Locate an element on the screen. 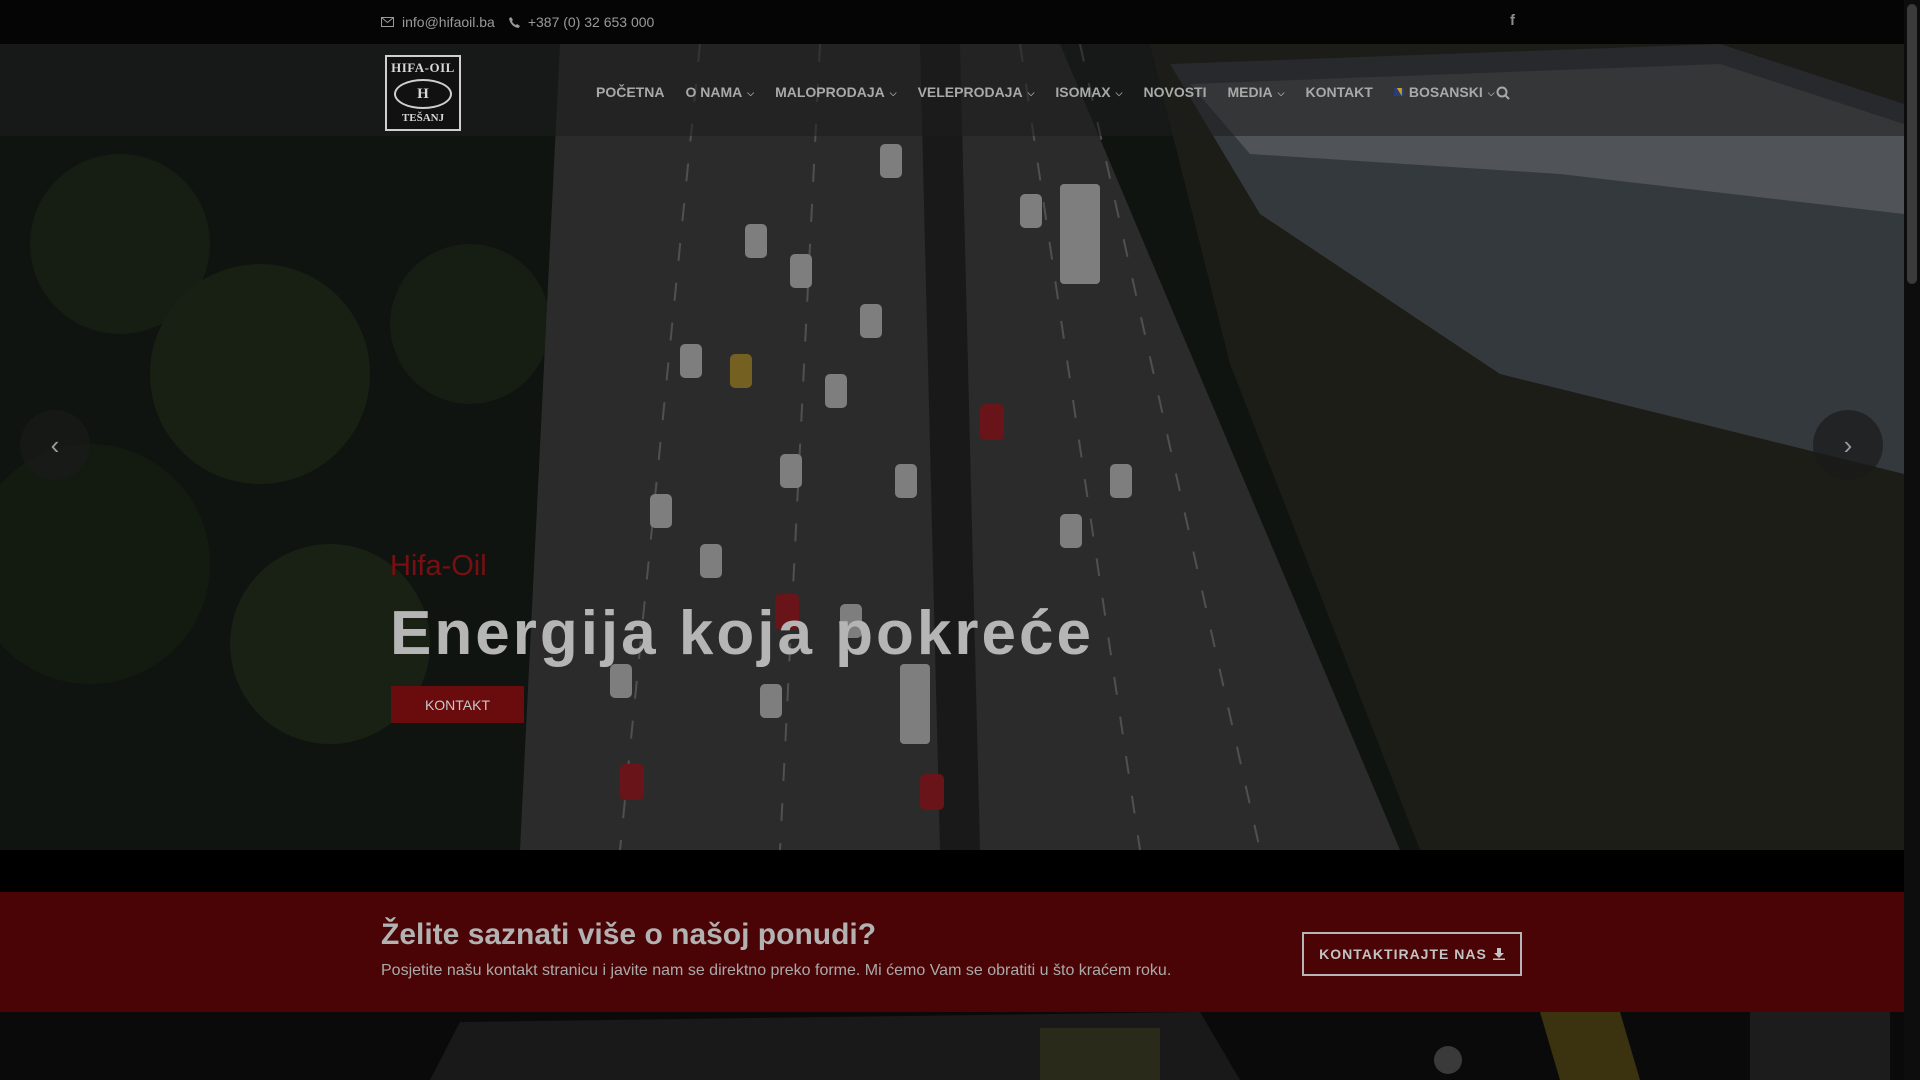  logo-mark: H is located at coordinates (423, 94).